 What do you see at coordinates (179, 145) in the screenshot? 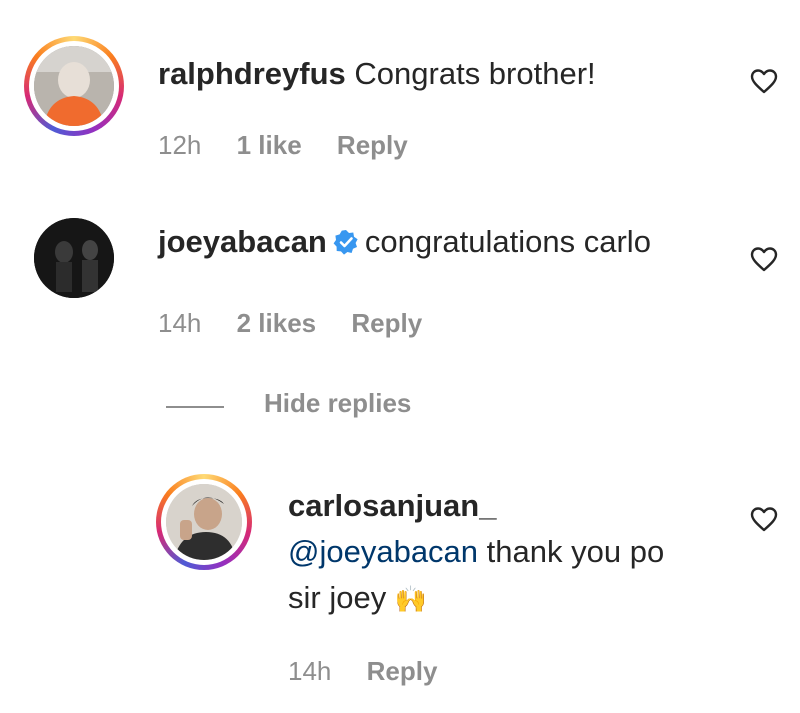
I see `timestamp: 12h` at bounding box center [179, 145].